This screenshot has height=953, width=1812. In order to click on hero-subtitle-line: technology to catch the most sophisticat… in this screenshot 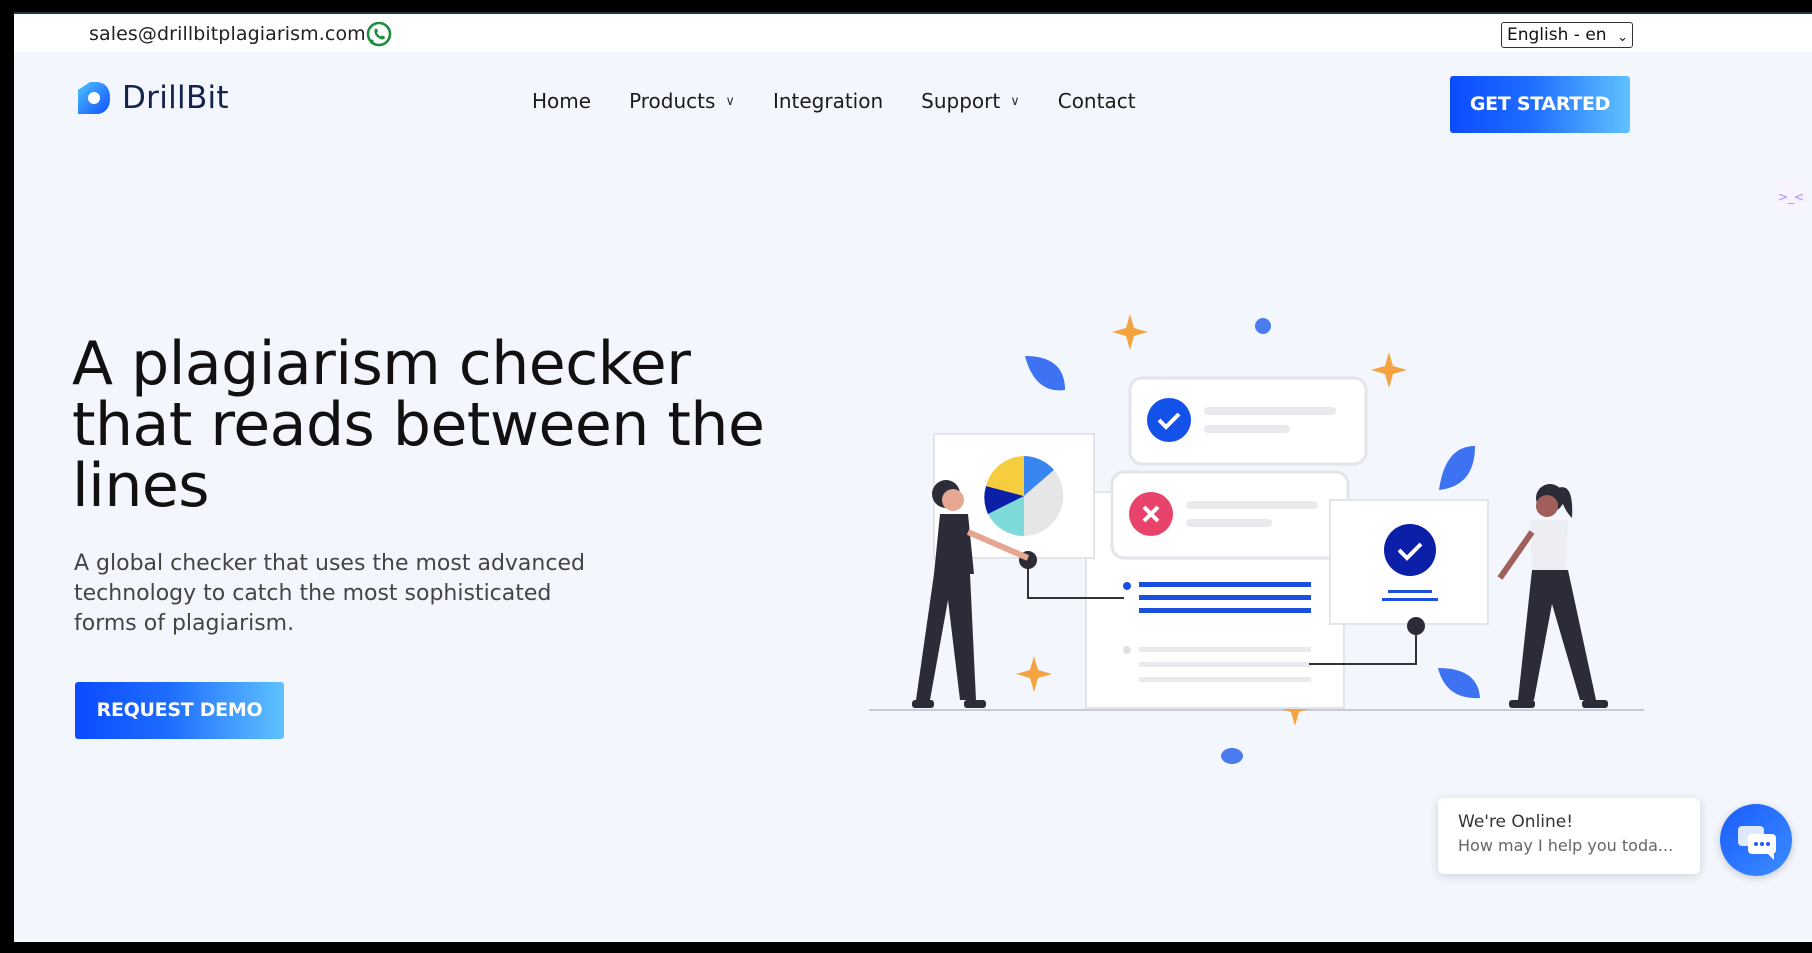, I will do `click(313, 593)`.